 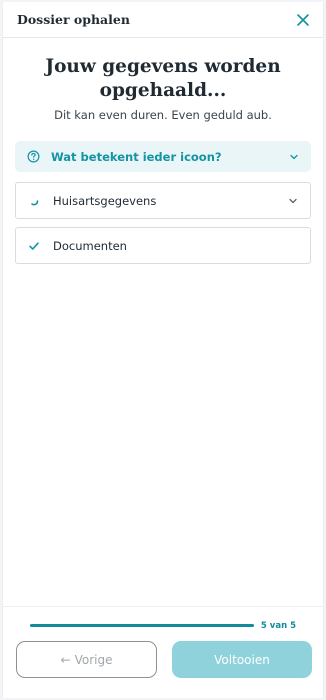 I want to click on icon-legend-toggle: Wat betekent ieder icoon?, so click(x=163, y=156).